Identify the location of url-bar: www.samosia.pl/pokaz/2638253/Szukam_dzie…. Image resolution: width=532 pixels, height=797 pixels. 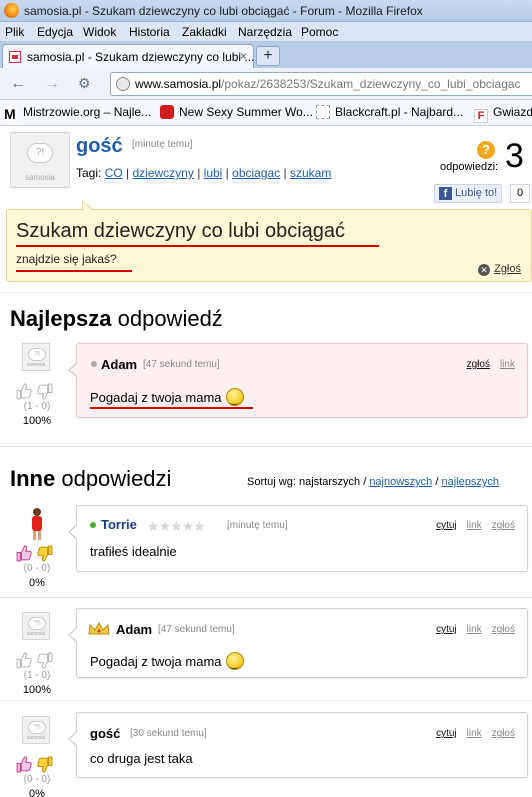
(321, 84).